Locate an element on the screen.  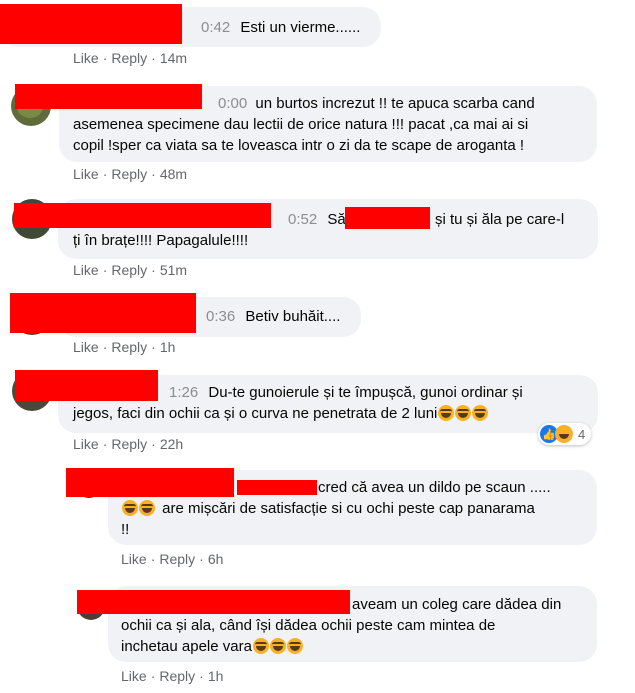
redacted-word is located at coordinates (387, 218).